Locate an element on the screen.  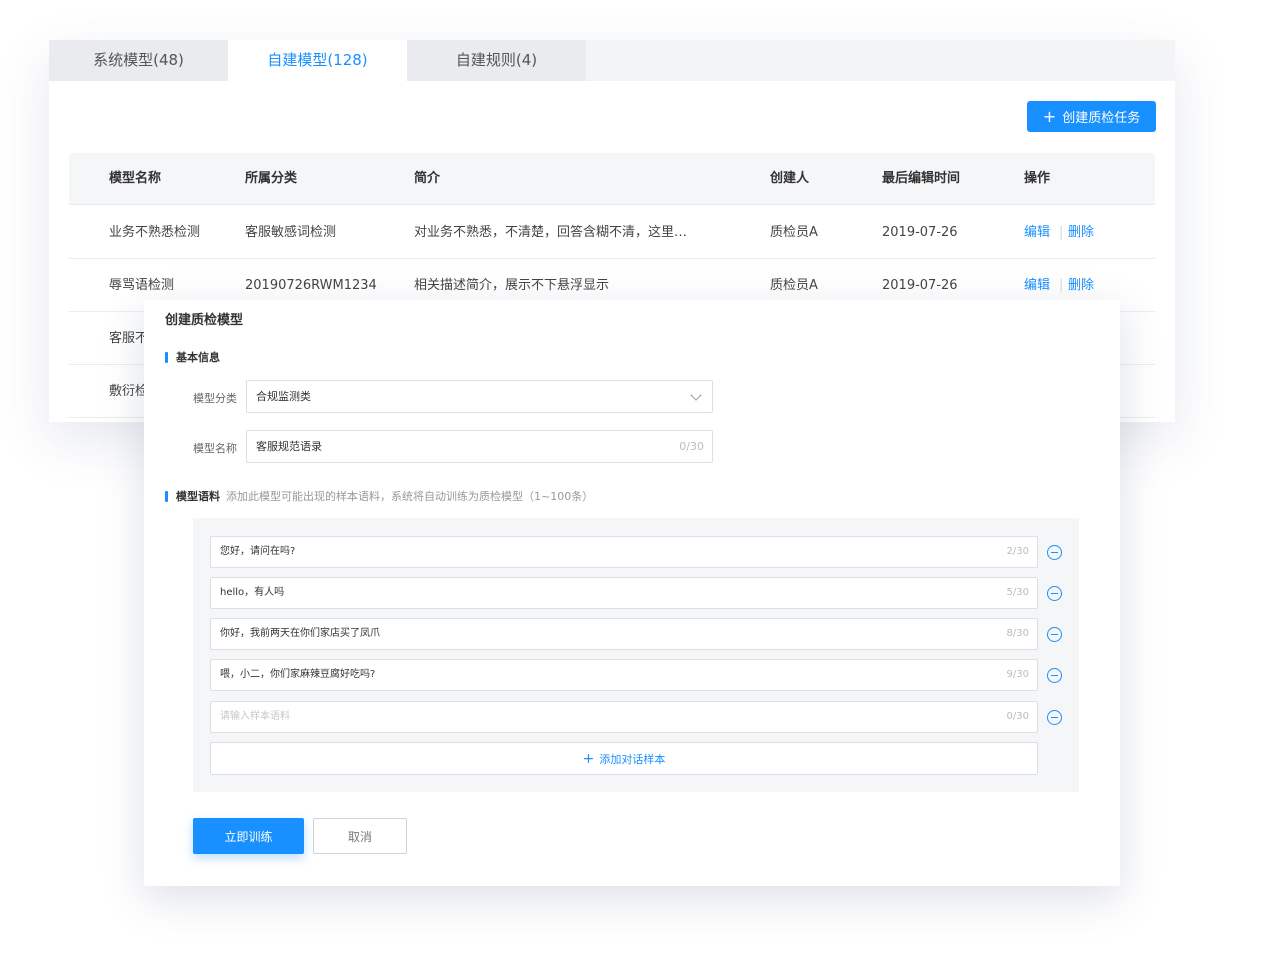
char-counter: 8/30 is located at coordinates (1017, 633).